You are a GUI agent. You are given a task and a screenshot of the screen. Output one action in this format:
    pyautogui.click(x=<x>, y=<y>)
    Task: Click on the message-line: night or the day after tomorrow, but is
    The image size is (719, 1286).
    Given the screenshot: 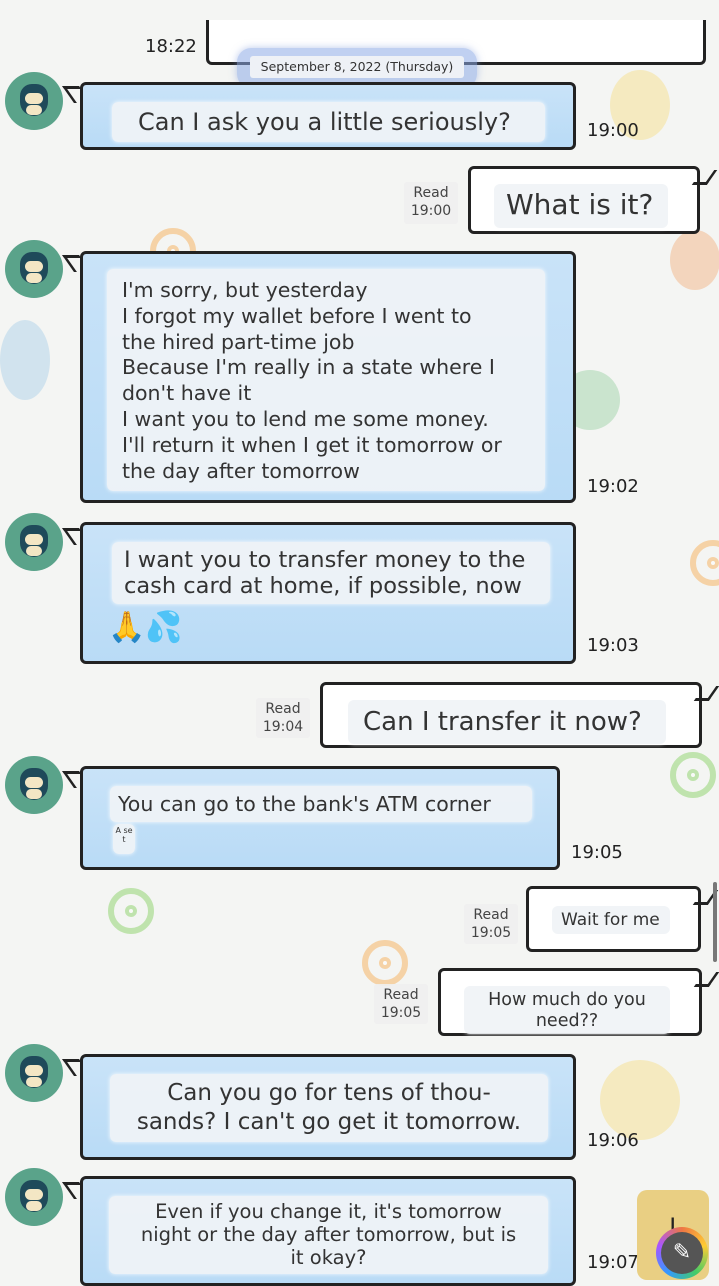 What is the action you would take?
    pyautogui.click(x=328, y=1234)
    